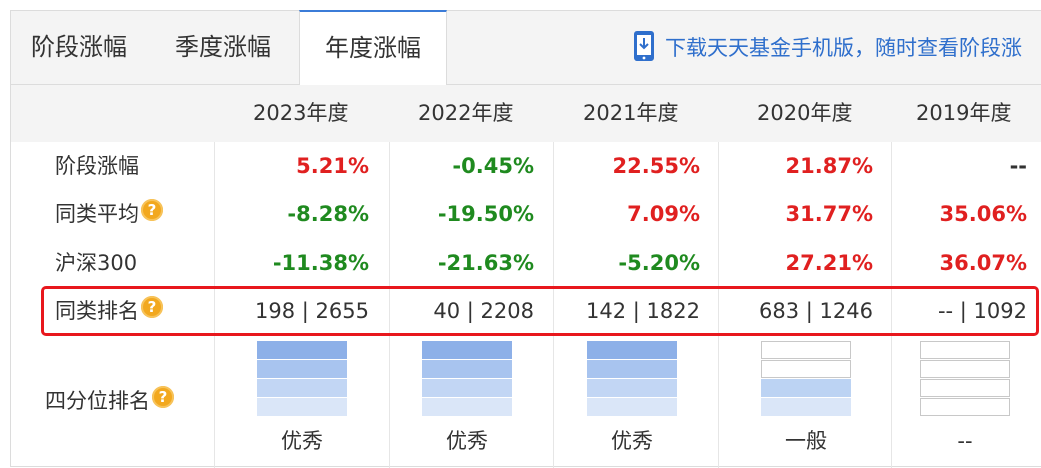  Describe the element at coordinates (96, 263) in the screenshot. I see `row-label-csi300: 沪深300` at that location.